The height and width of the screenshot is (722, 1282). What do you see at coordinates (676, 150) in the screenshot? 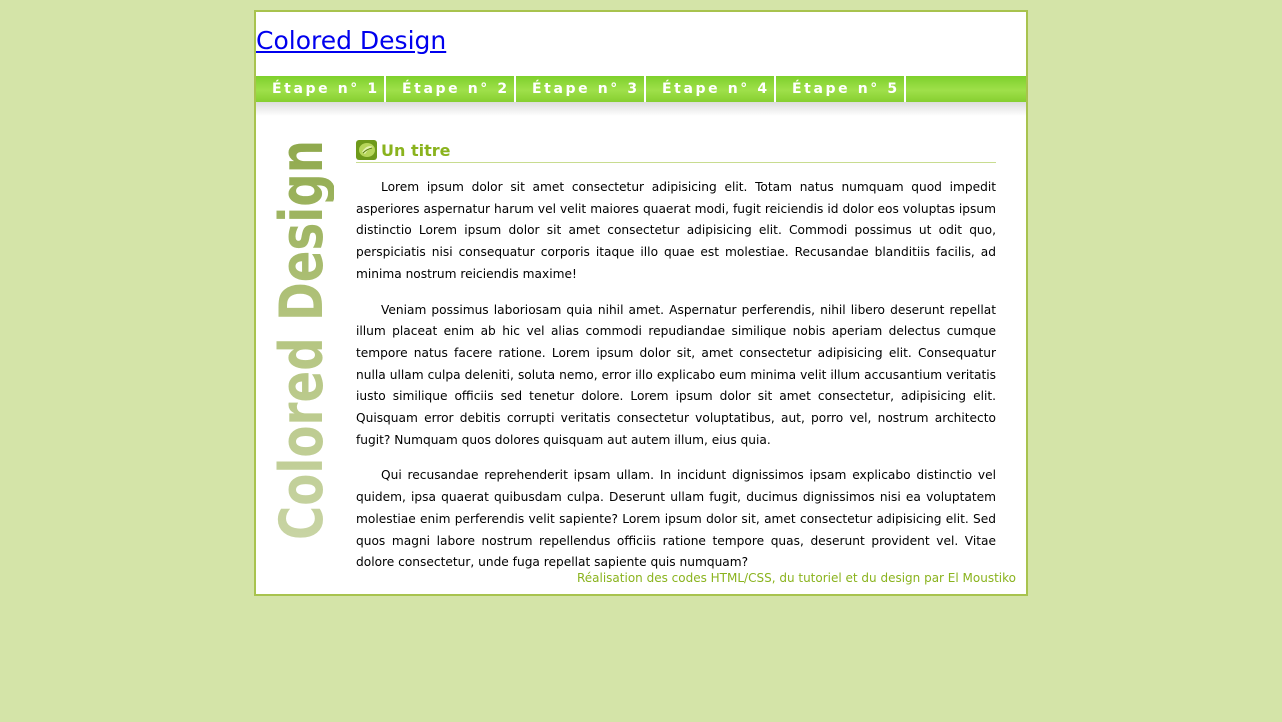
I see `section-header: Un titre` at bounding box center [676, 150].